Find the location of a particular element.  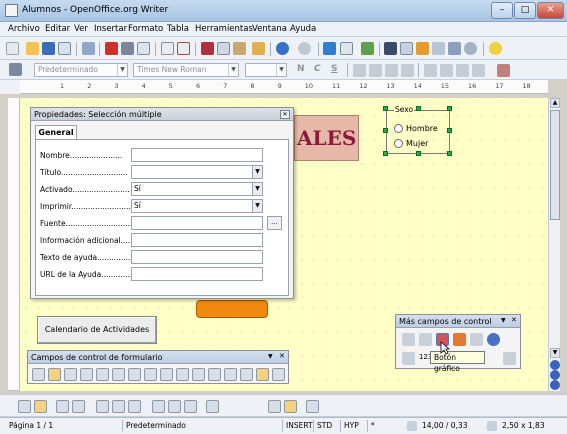

undo-icon is located at coordinates (282, 48).